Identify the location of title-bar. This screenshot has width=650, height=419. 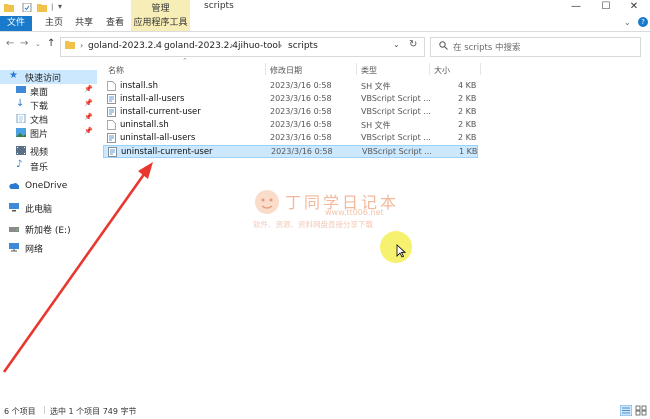
(325, 8).